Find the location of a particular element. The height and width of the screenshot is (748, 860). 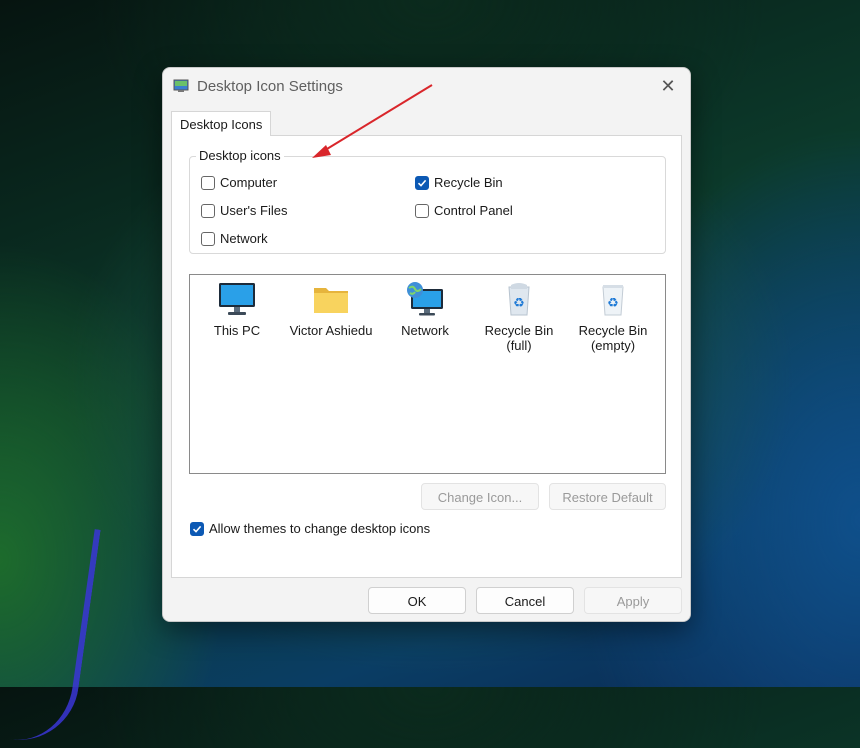

checkbox-users-files: User's Files is located at coordinates (244, 210).